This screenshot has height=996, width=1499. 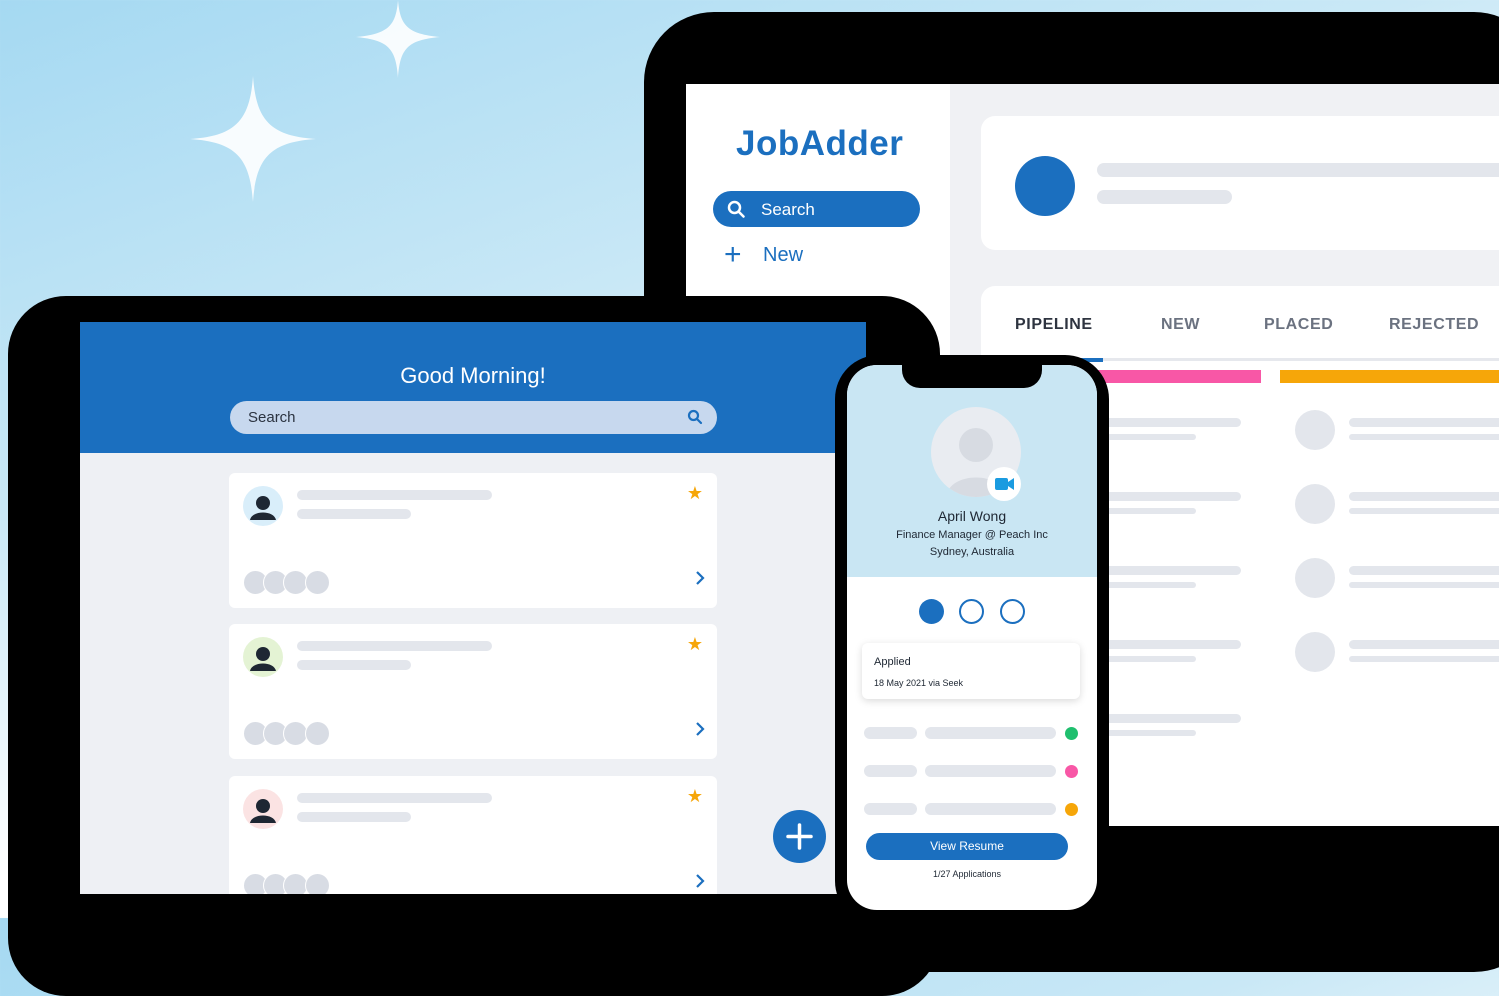 What do you see at coordinates (919, 683) in the screenshot?
I see `applied-detail: 18 May 2021 via Seek` at bounding box center [919, 683].